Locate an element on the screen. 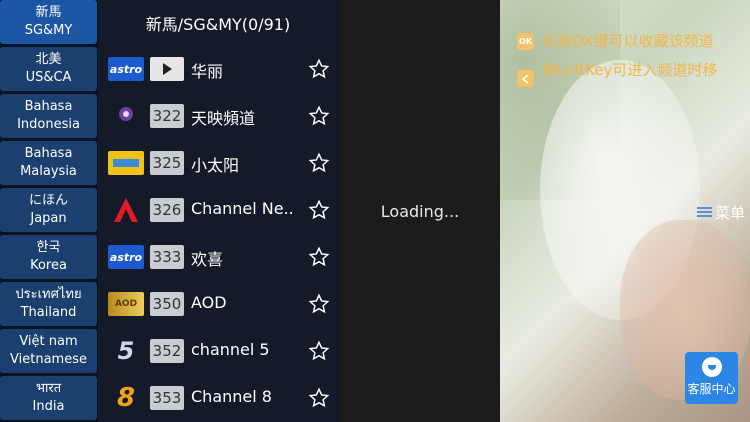 This screenshot has height=422, width=750. tianying-logo-icon is located at coordinates (126, 116).